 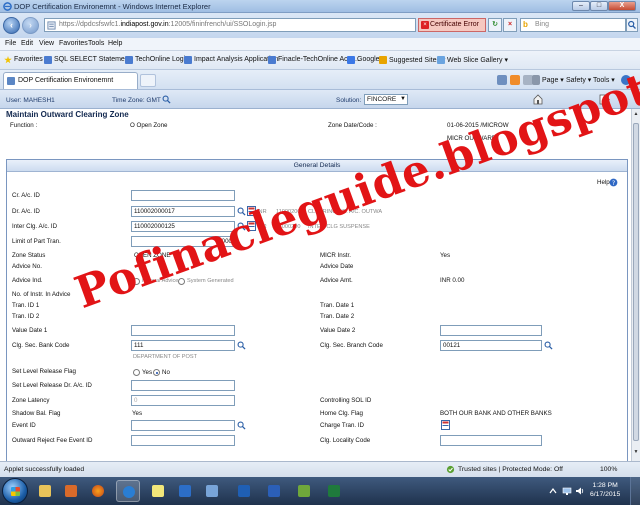 What do you see at coordinates (183, 345) in the screenshot?
I see `clg-bank-code-input: 111` at bounding box center [183, 345].